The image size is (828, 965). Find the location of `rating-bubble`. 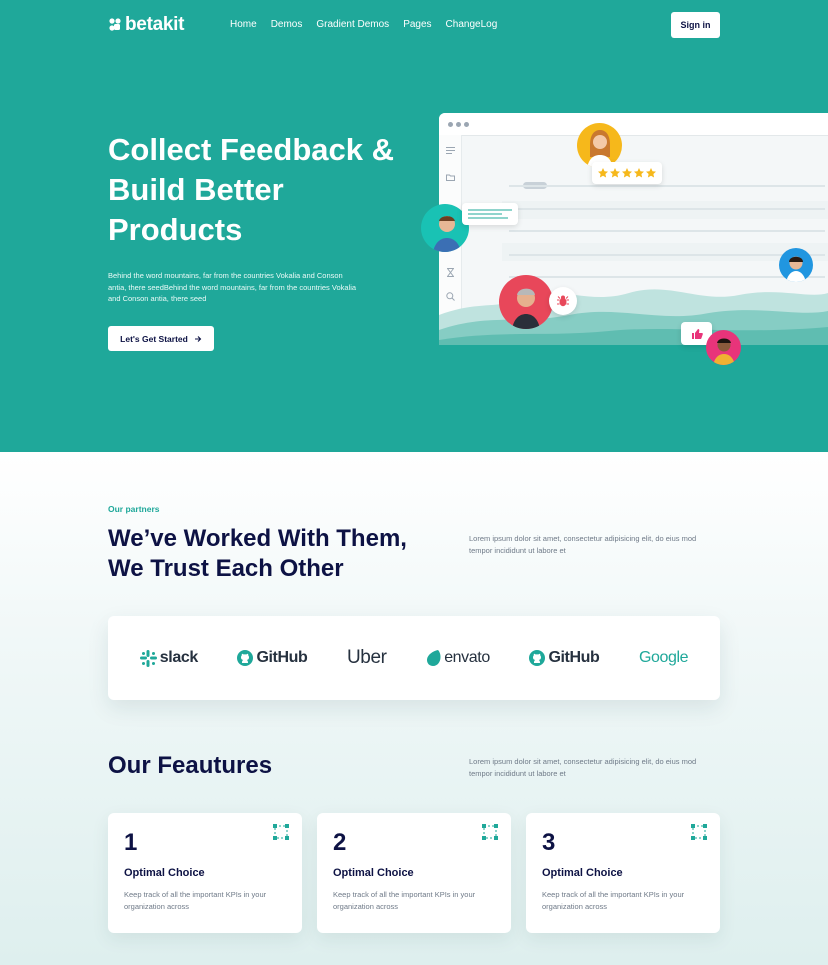

rating-bubble is located at coordinates (627, 173).